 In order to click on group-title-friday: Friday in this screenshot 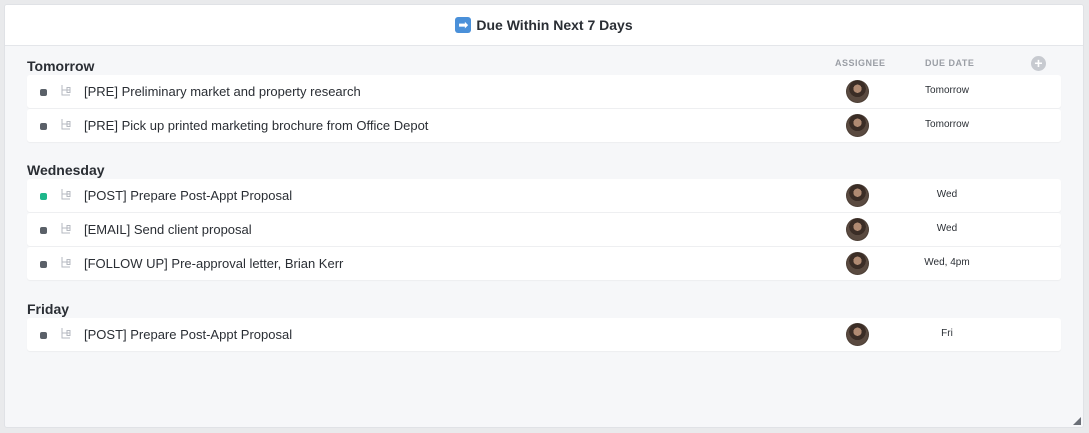, I will do `click(48, 309)`.